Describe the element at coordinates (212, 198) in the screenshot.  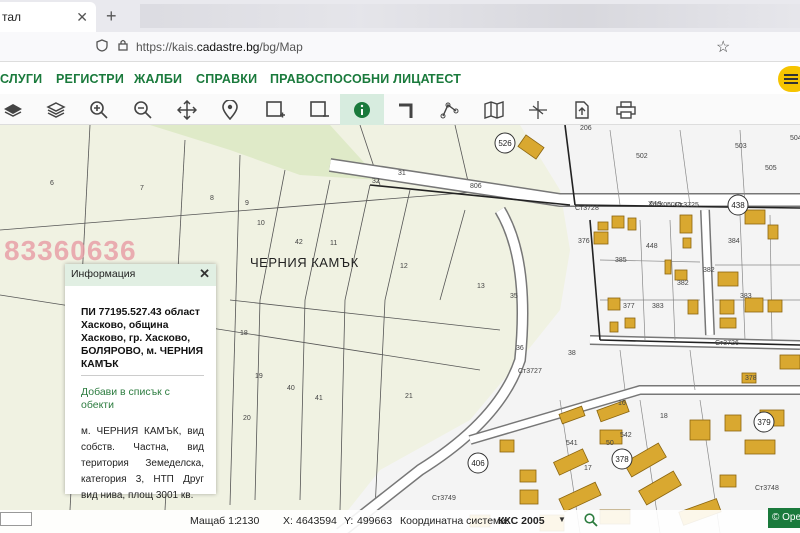
I see `map-label: 8` at that location.